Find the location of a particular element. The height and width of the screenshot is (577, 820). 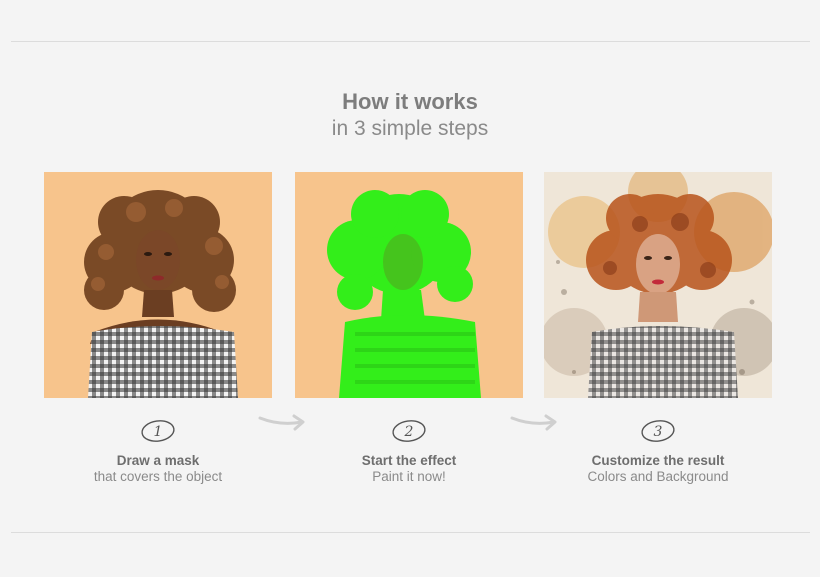

svg-text: 3 is located at coordinates (658, 432).